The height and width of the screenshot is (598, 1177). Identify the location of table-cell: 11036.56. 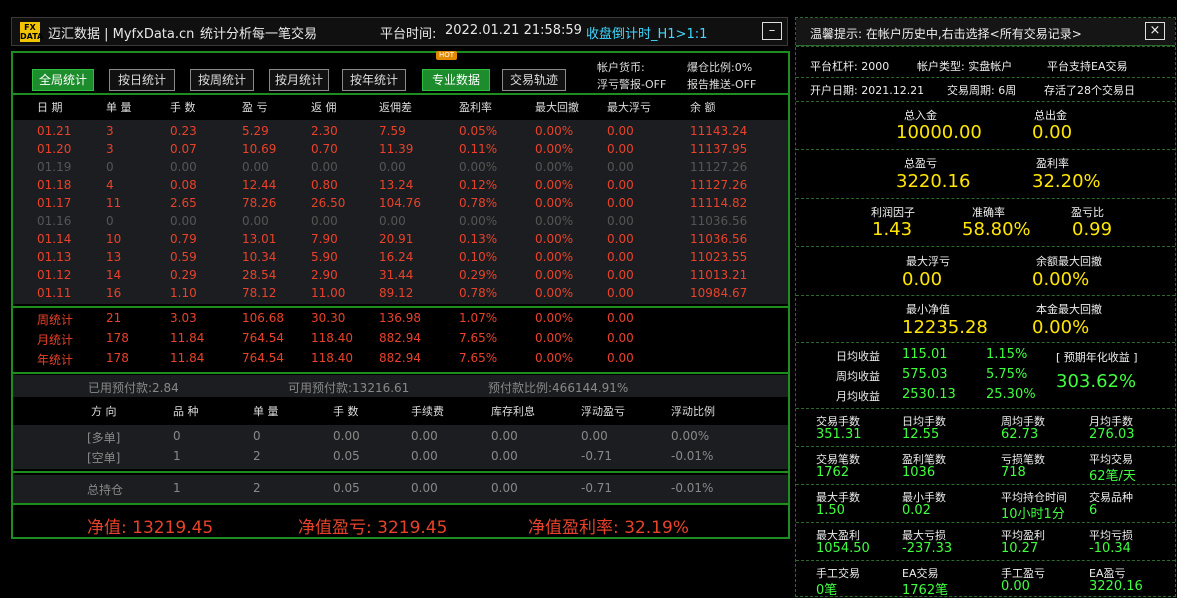
(719, 221).